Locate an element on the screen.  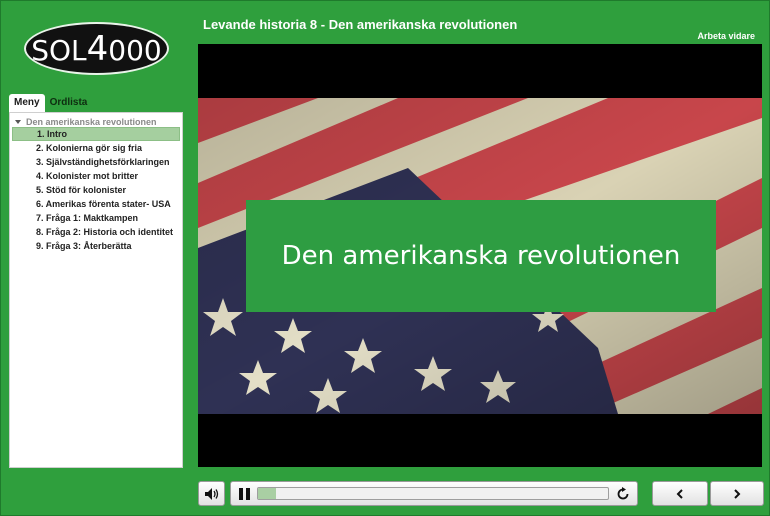
progress-bar is located at coordinates (433, 493).